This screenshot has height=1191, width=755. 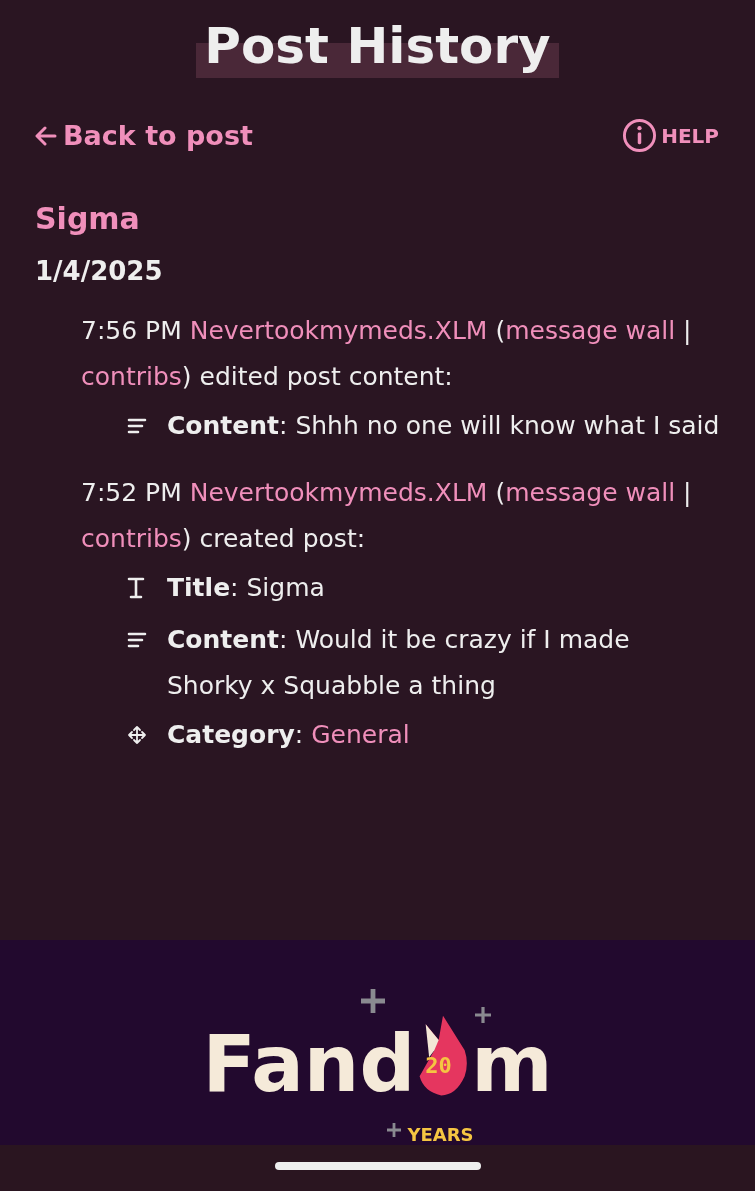 I want to click on change-detail: Content: Would it be crazy if I made Shorky x Squabble a thing, so click(x=399, y=663).